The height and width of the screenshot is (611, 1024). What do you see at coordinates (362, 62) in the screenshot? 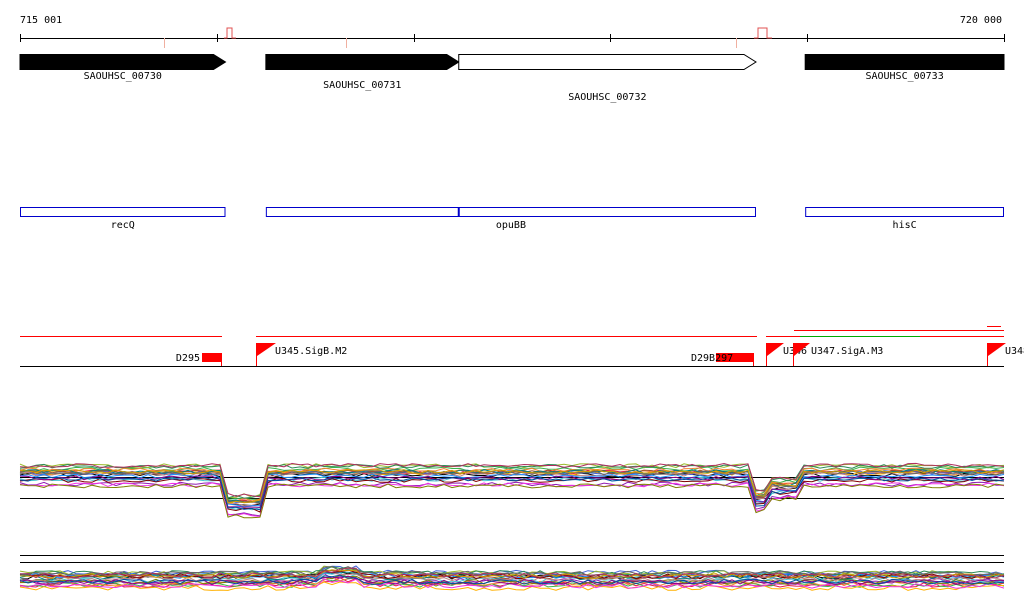
I see `gene-1-arrow-shape` at bounding box center [362, 62].